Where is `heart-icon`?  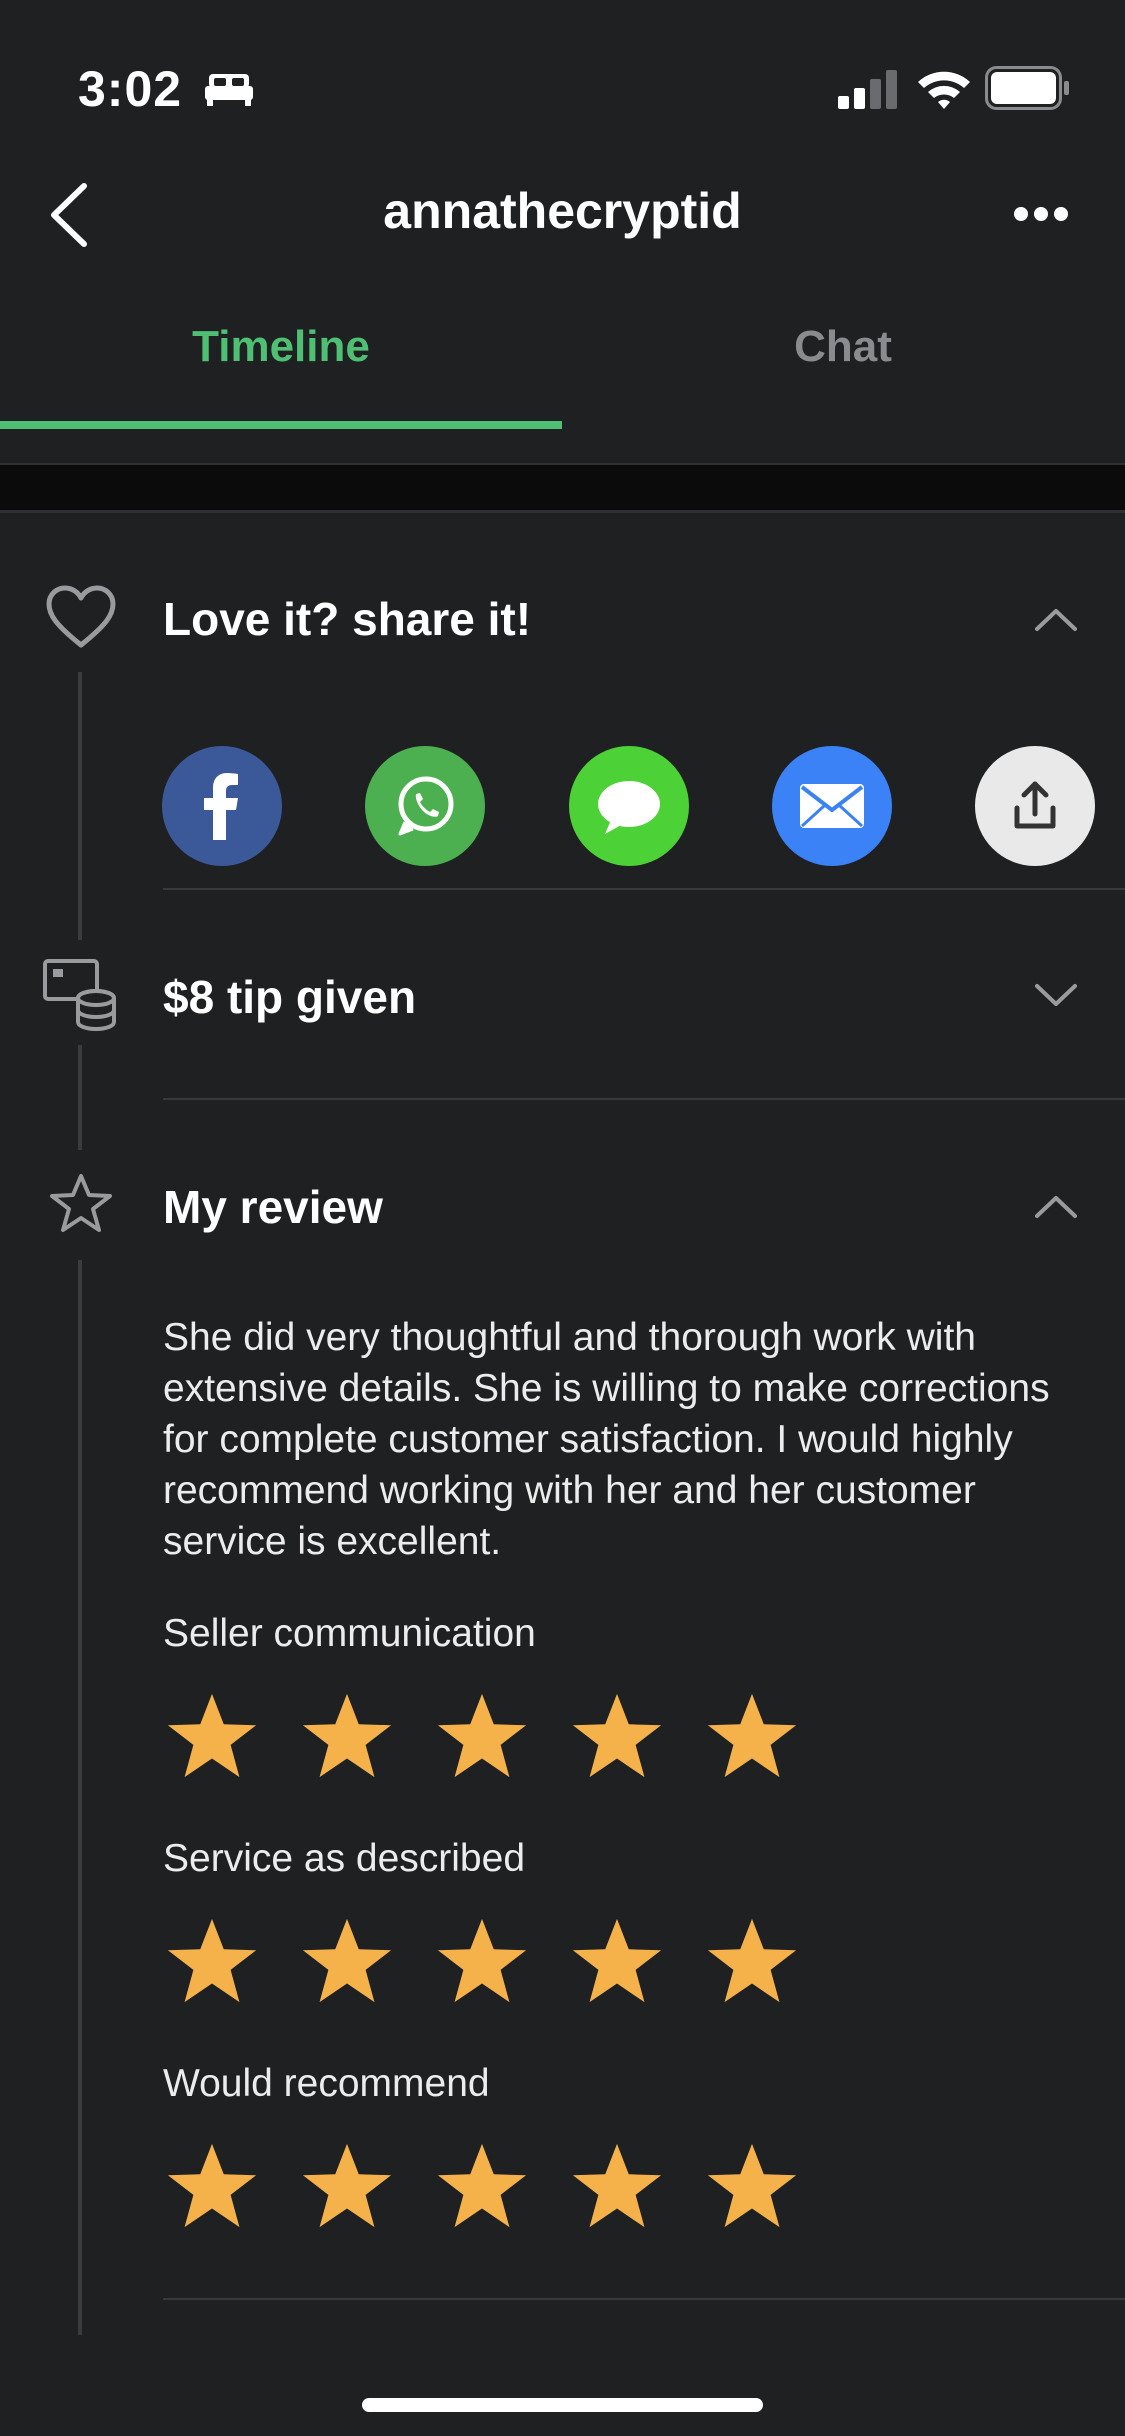 heart-icon is located at coordinates (81, 616).